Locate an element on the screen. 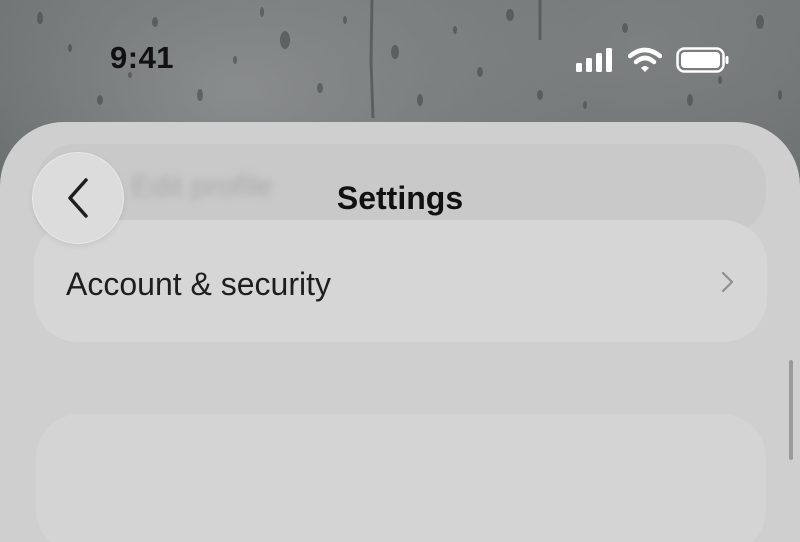  chevron-right-icon is located at coordinates (727, 282).